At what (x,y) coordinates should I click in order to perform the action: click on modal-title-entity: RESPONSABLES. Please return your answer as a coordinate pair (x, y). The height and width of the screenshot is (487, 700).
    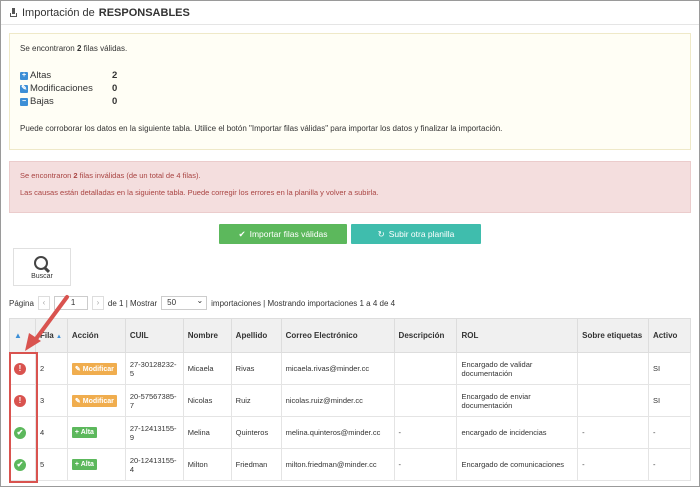
    Looking at the image, I should click on (144, 12).